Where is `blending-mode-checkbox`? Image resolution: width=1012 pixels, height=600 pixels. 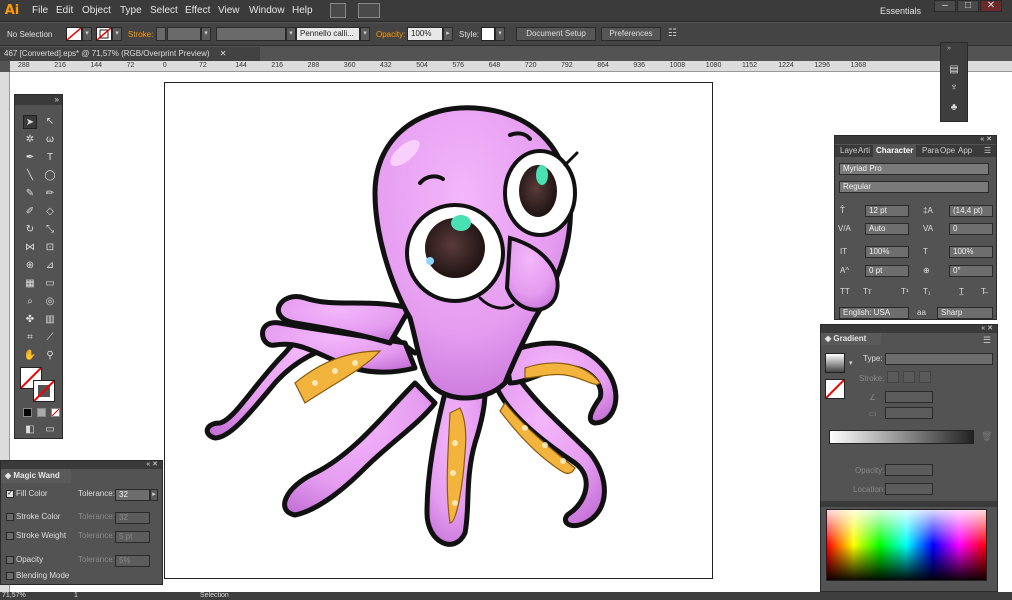
blending-mode-checkbox is located at coordinates (10, 576).